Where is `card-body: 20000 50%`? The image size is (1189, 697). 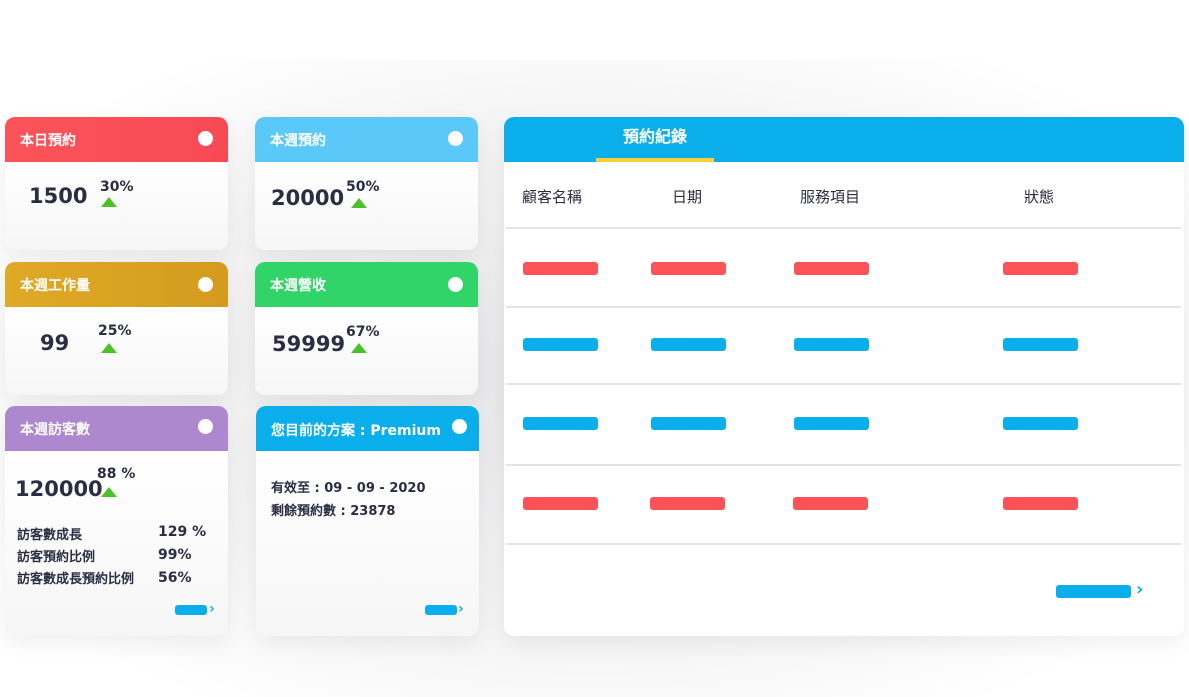 card-body: 20000 50% is located at coordinates (366, 206).